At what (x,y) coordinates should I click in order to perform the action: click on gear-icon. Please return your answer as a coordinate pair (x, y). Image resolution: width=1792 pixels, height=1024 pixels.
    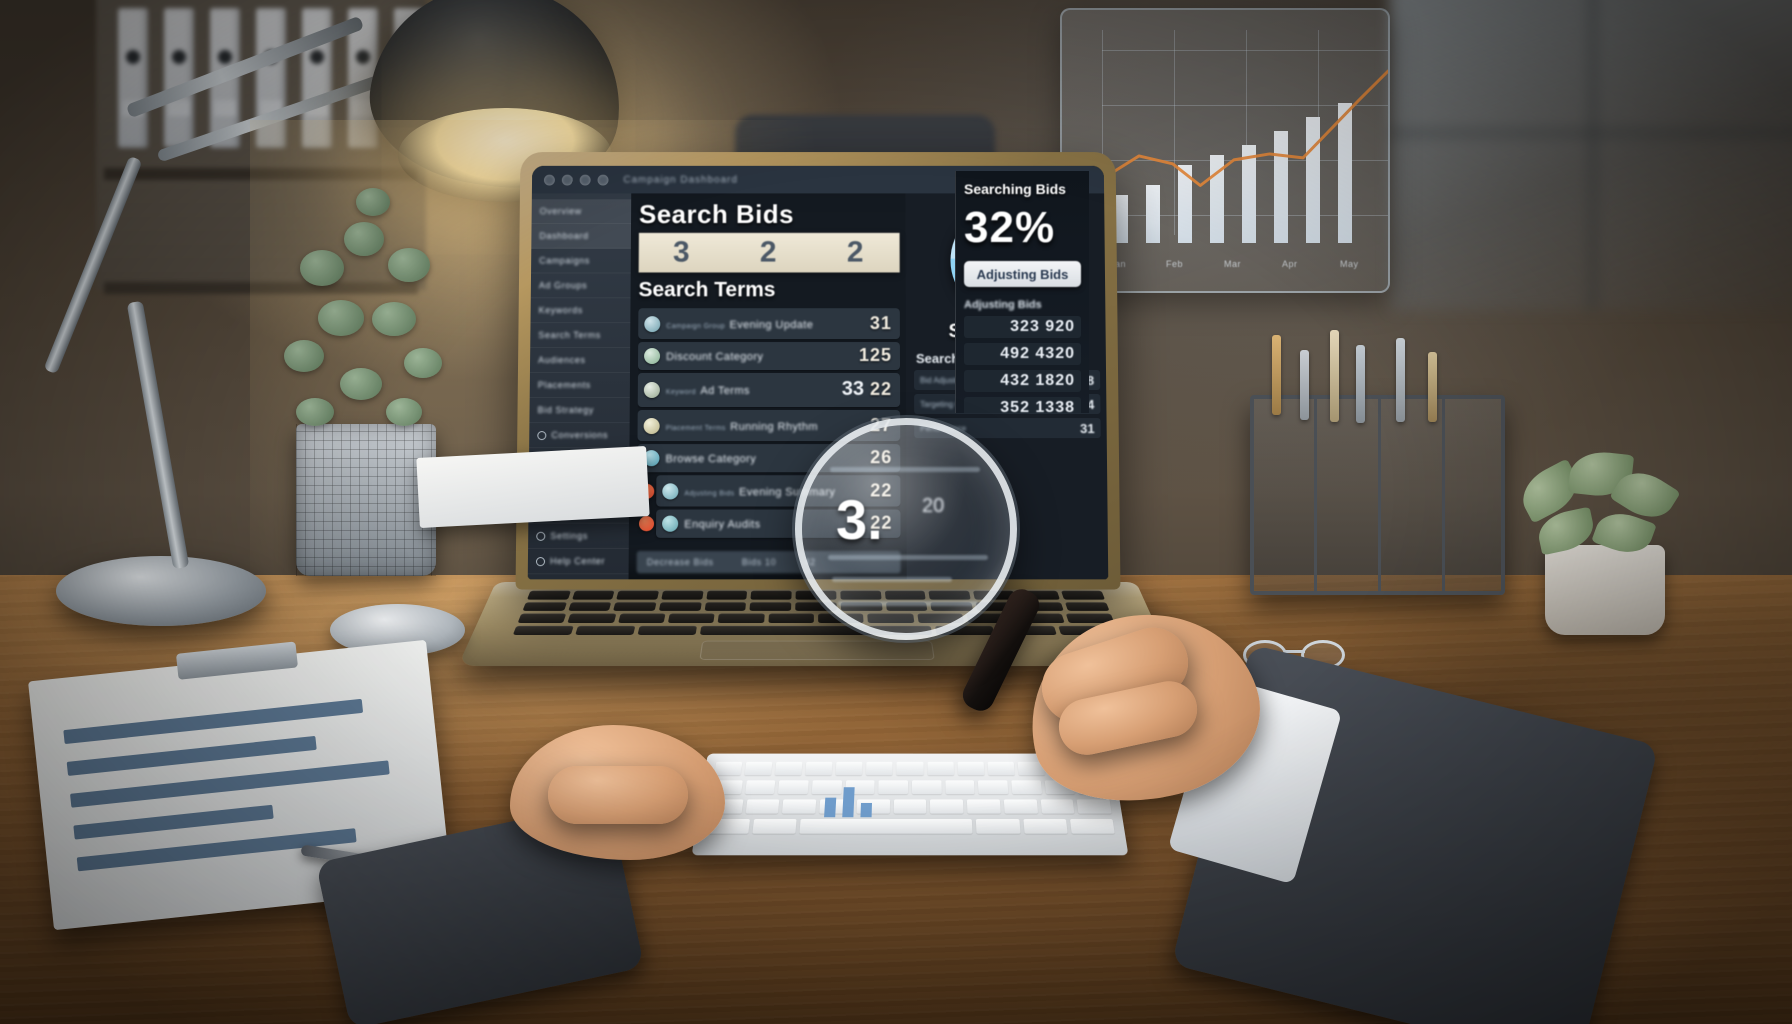
    Looking at the image, I should click on (541, 536).